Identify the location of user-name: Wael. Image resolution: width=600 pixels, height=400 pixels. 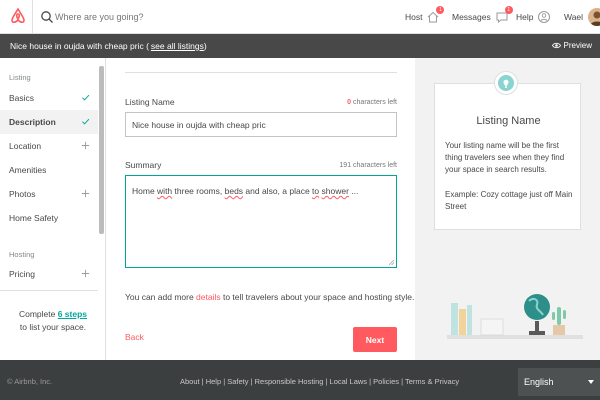
(574, 17).